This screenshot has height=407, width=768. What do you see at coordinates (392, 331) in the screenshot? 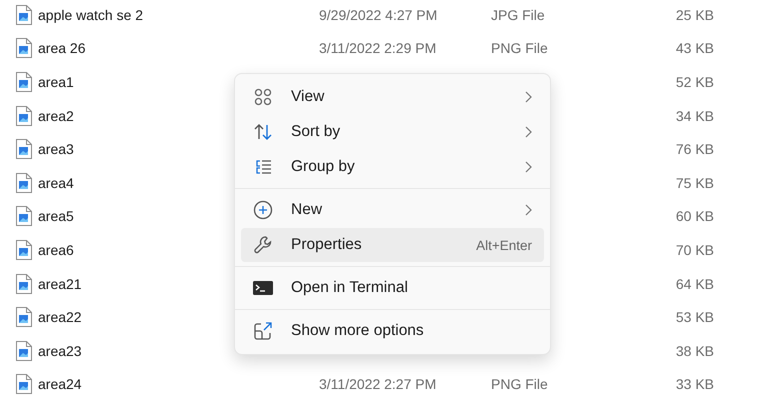
I see `menu-item: Show more options` at bounding box center [392, 331].